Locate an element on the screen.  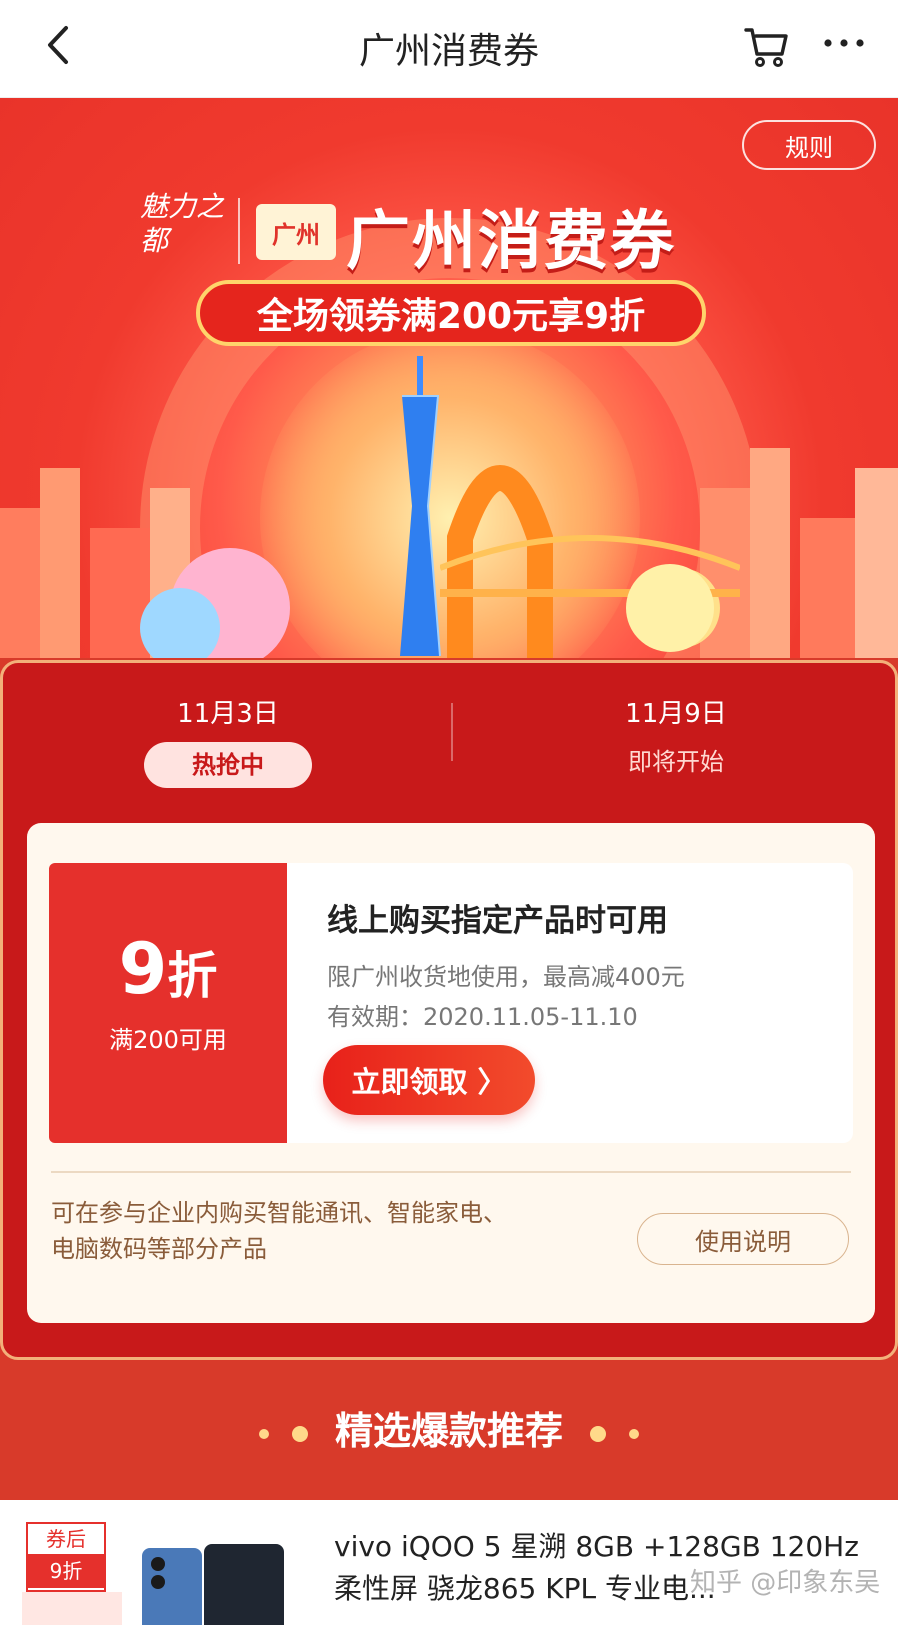
discount-number: 9 is located at coordinates (143, 969).